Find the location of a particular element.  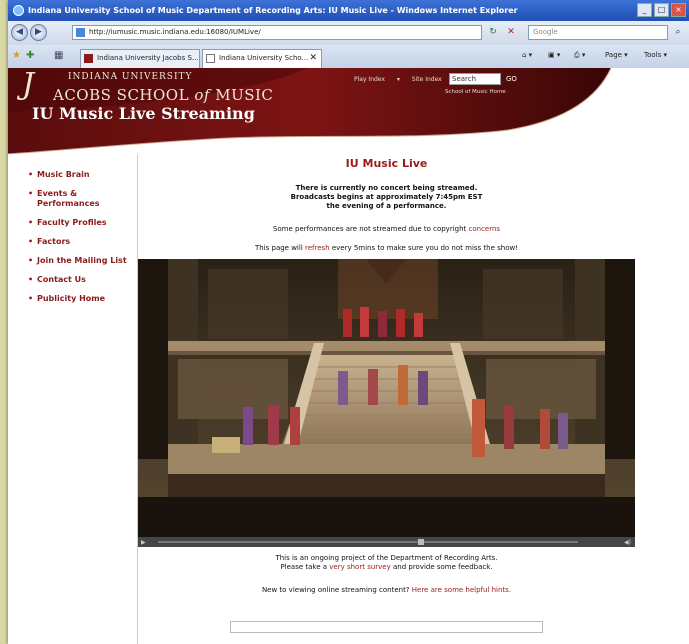

survey-link: very short survey is located at coordinates (359, 567).